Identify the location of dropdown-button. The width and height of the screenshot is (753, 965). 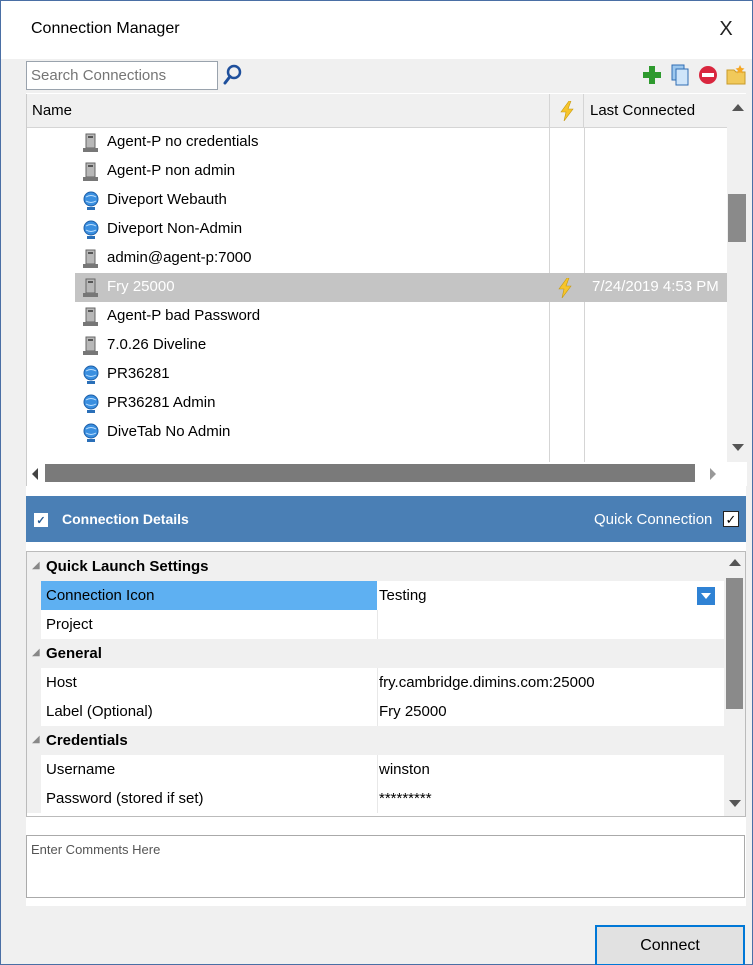
(706, 596).